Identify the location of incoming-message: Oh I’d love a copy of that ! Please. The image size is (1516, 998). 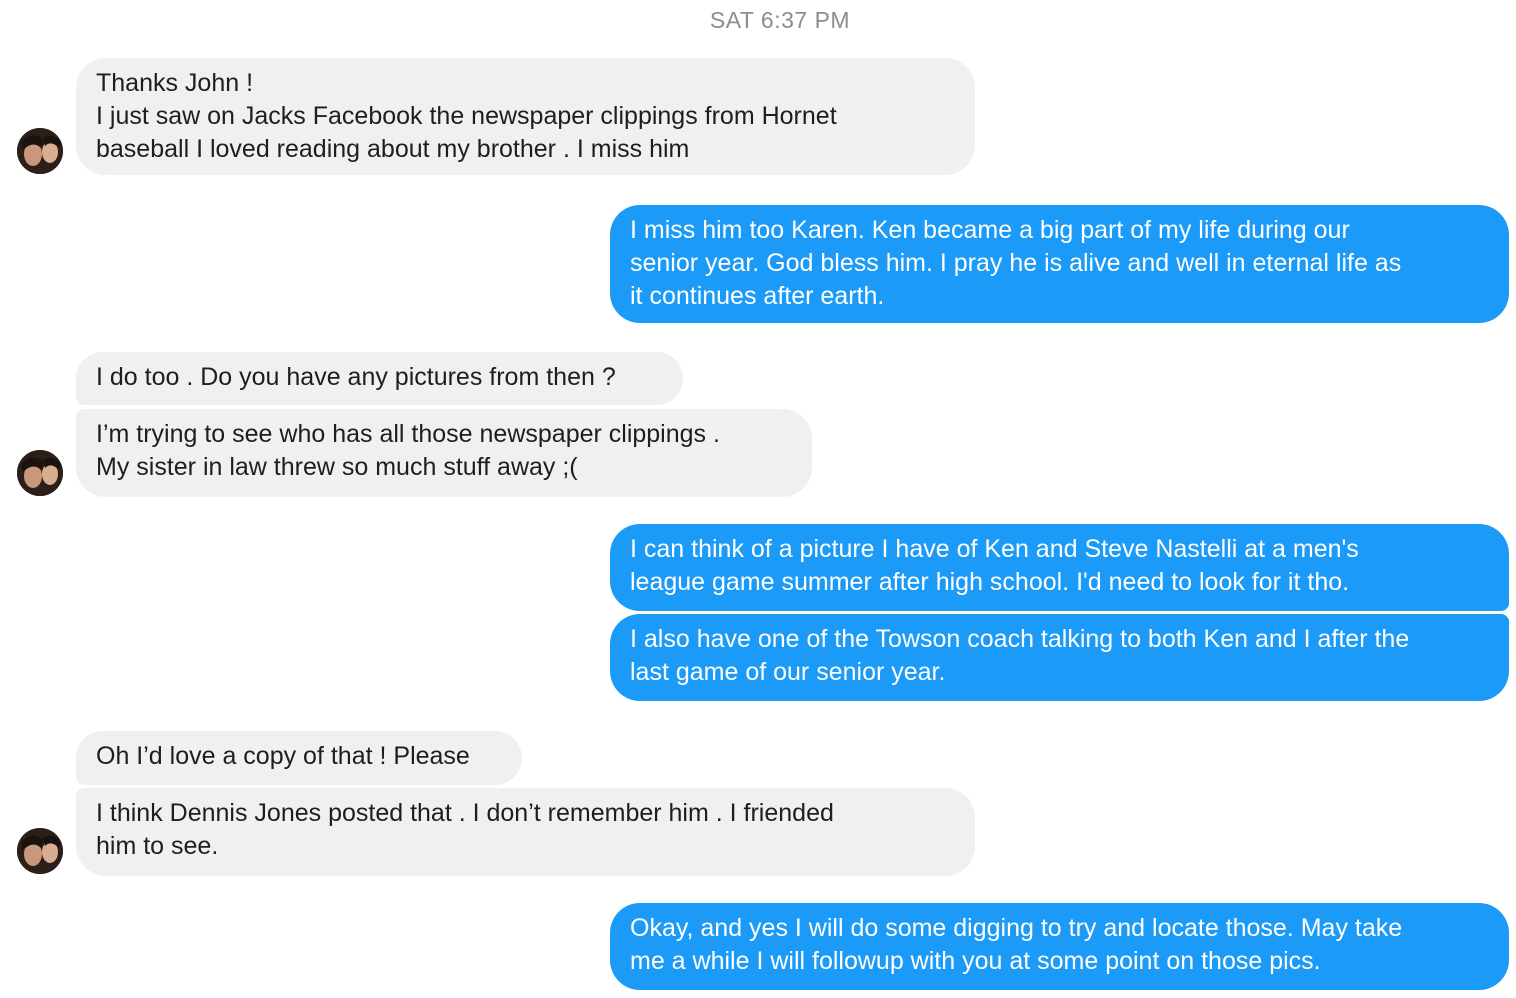
(299, 758).